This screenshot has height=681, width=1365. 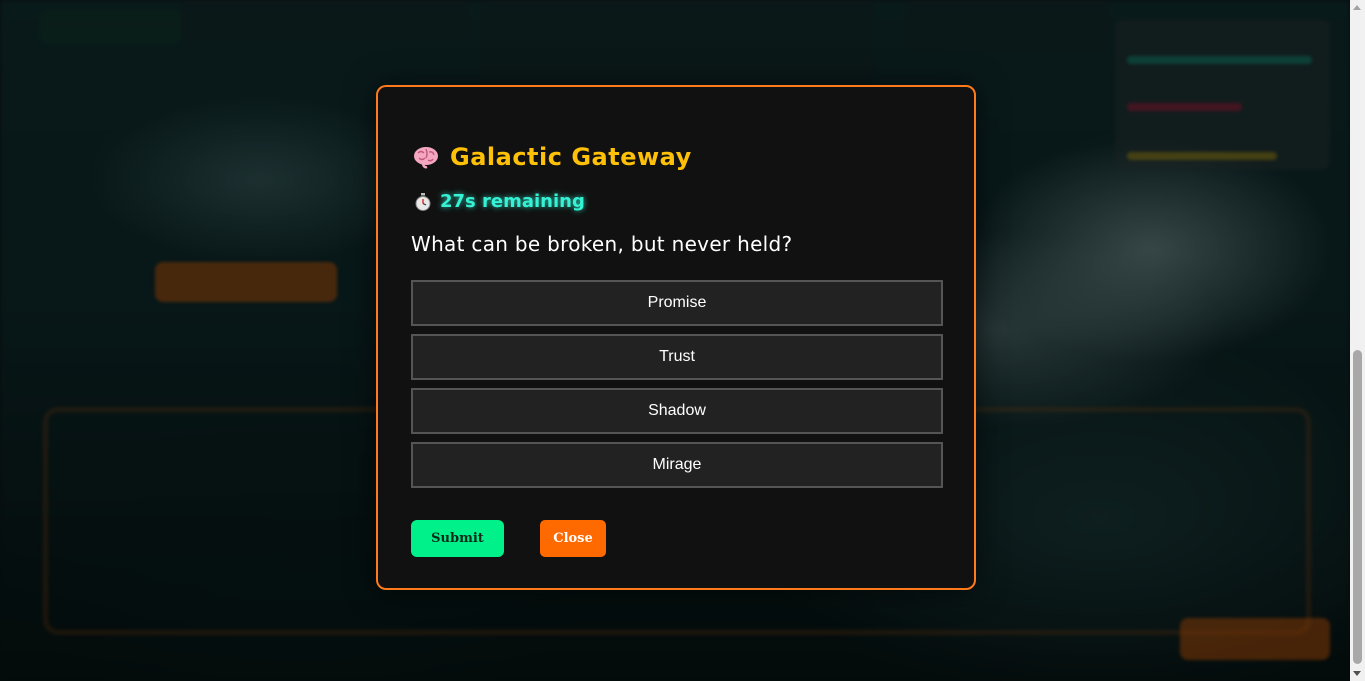 What do you see at coordinates (677, 303) in the screenshot?
I see `answer-option: Promise` at bounding box center [677, 303].